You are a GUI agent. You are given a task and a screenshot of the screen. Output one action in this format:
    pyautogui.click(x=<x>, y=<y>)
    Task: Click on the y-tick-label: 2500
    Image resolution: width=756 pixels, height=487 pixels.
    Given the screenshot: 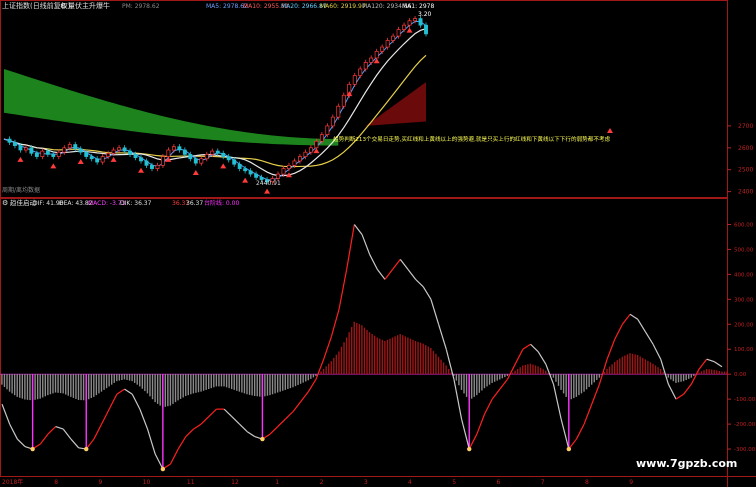 What is the action you would take?
    pyautogui.click(x=745, y=170)
    